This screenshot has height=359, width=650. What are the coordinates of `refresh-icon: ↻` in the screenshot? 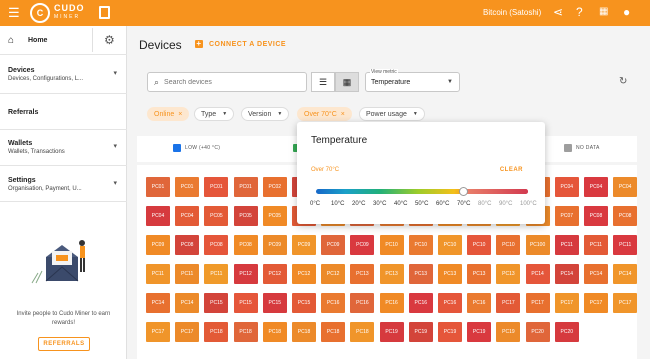 It's located at (623, 81).